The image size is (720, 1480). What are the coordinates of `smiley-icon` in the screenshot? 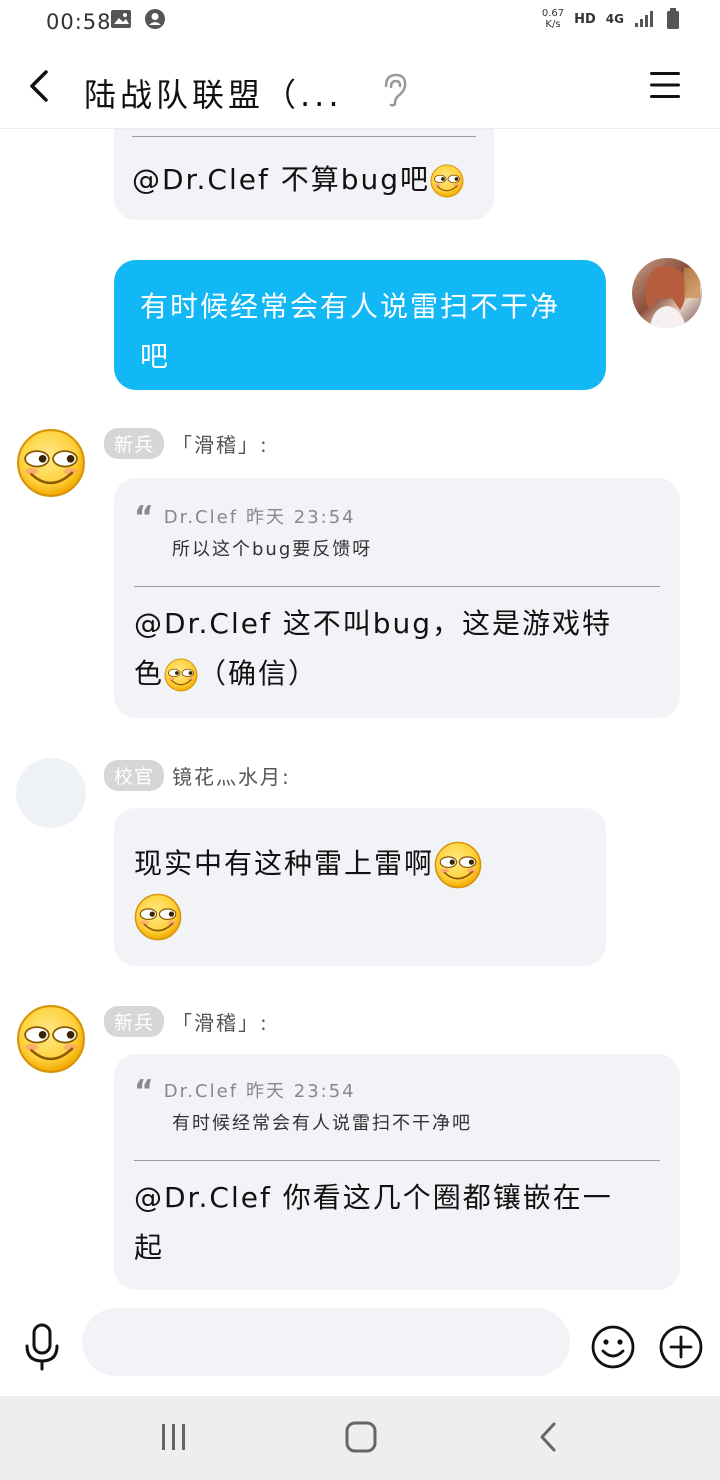 It's located at (613, 1347).